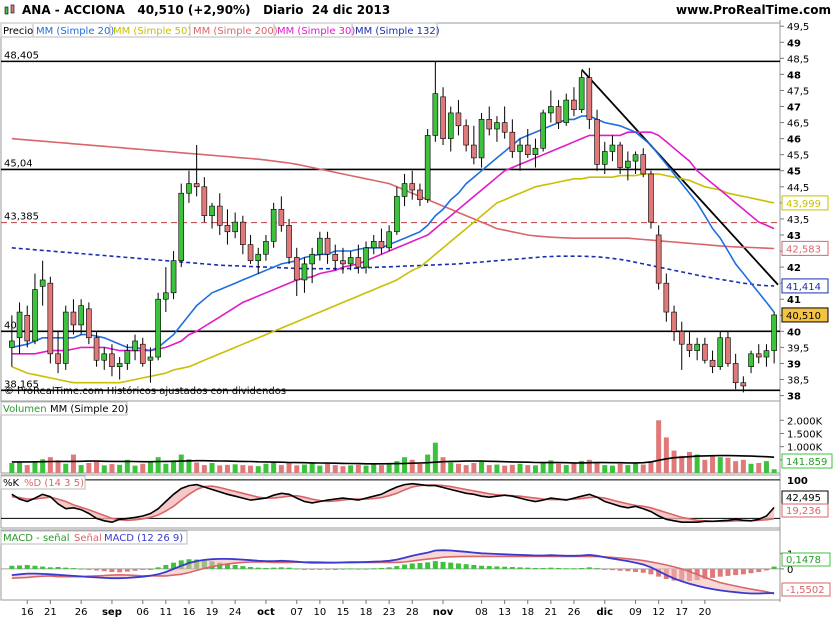 This screenshot has height=620, width=835. What do you see at coordinates (64, 408) in the screenshot?
I see `volume-legend: Volumen MM (Simple 20)` at bounding box center [64, 408].